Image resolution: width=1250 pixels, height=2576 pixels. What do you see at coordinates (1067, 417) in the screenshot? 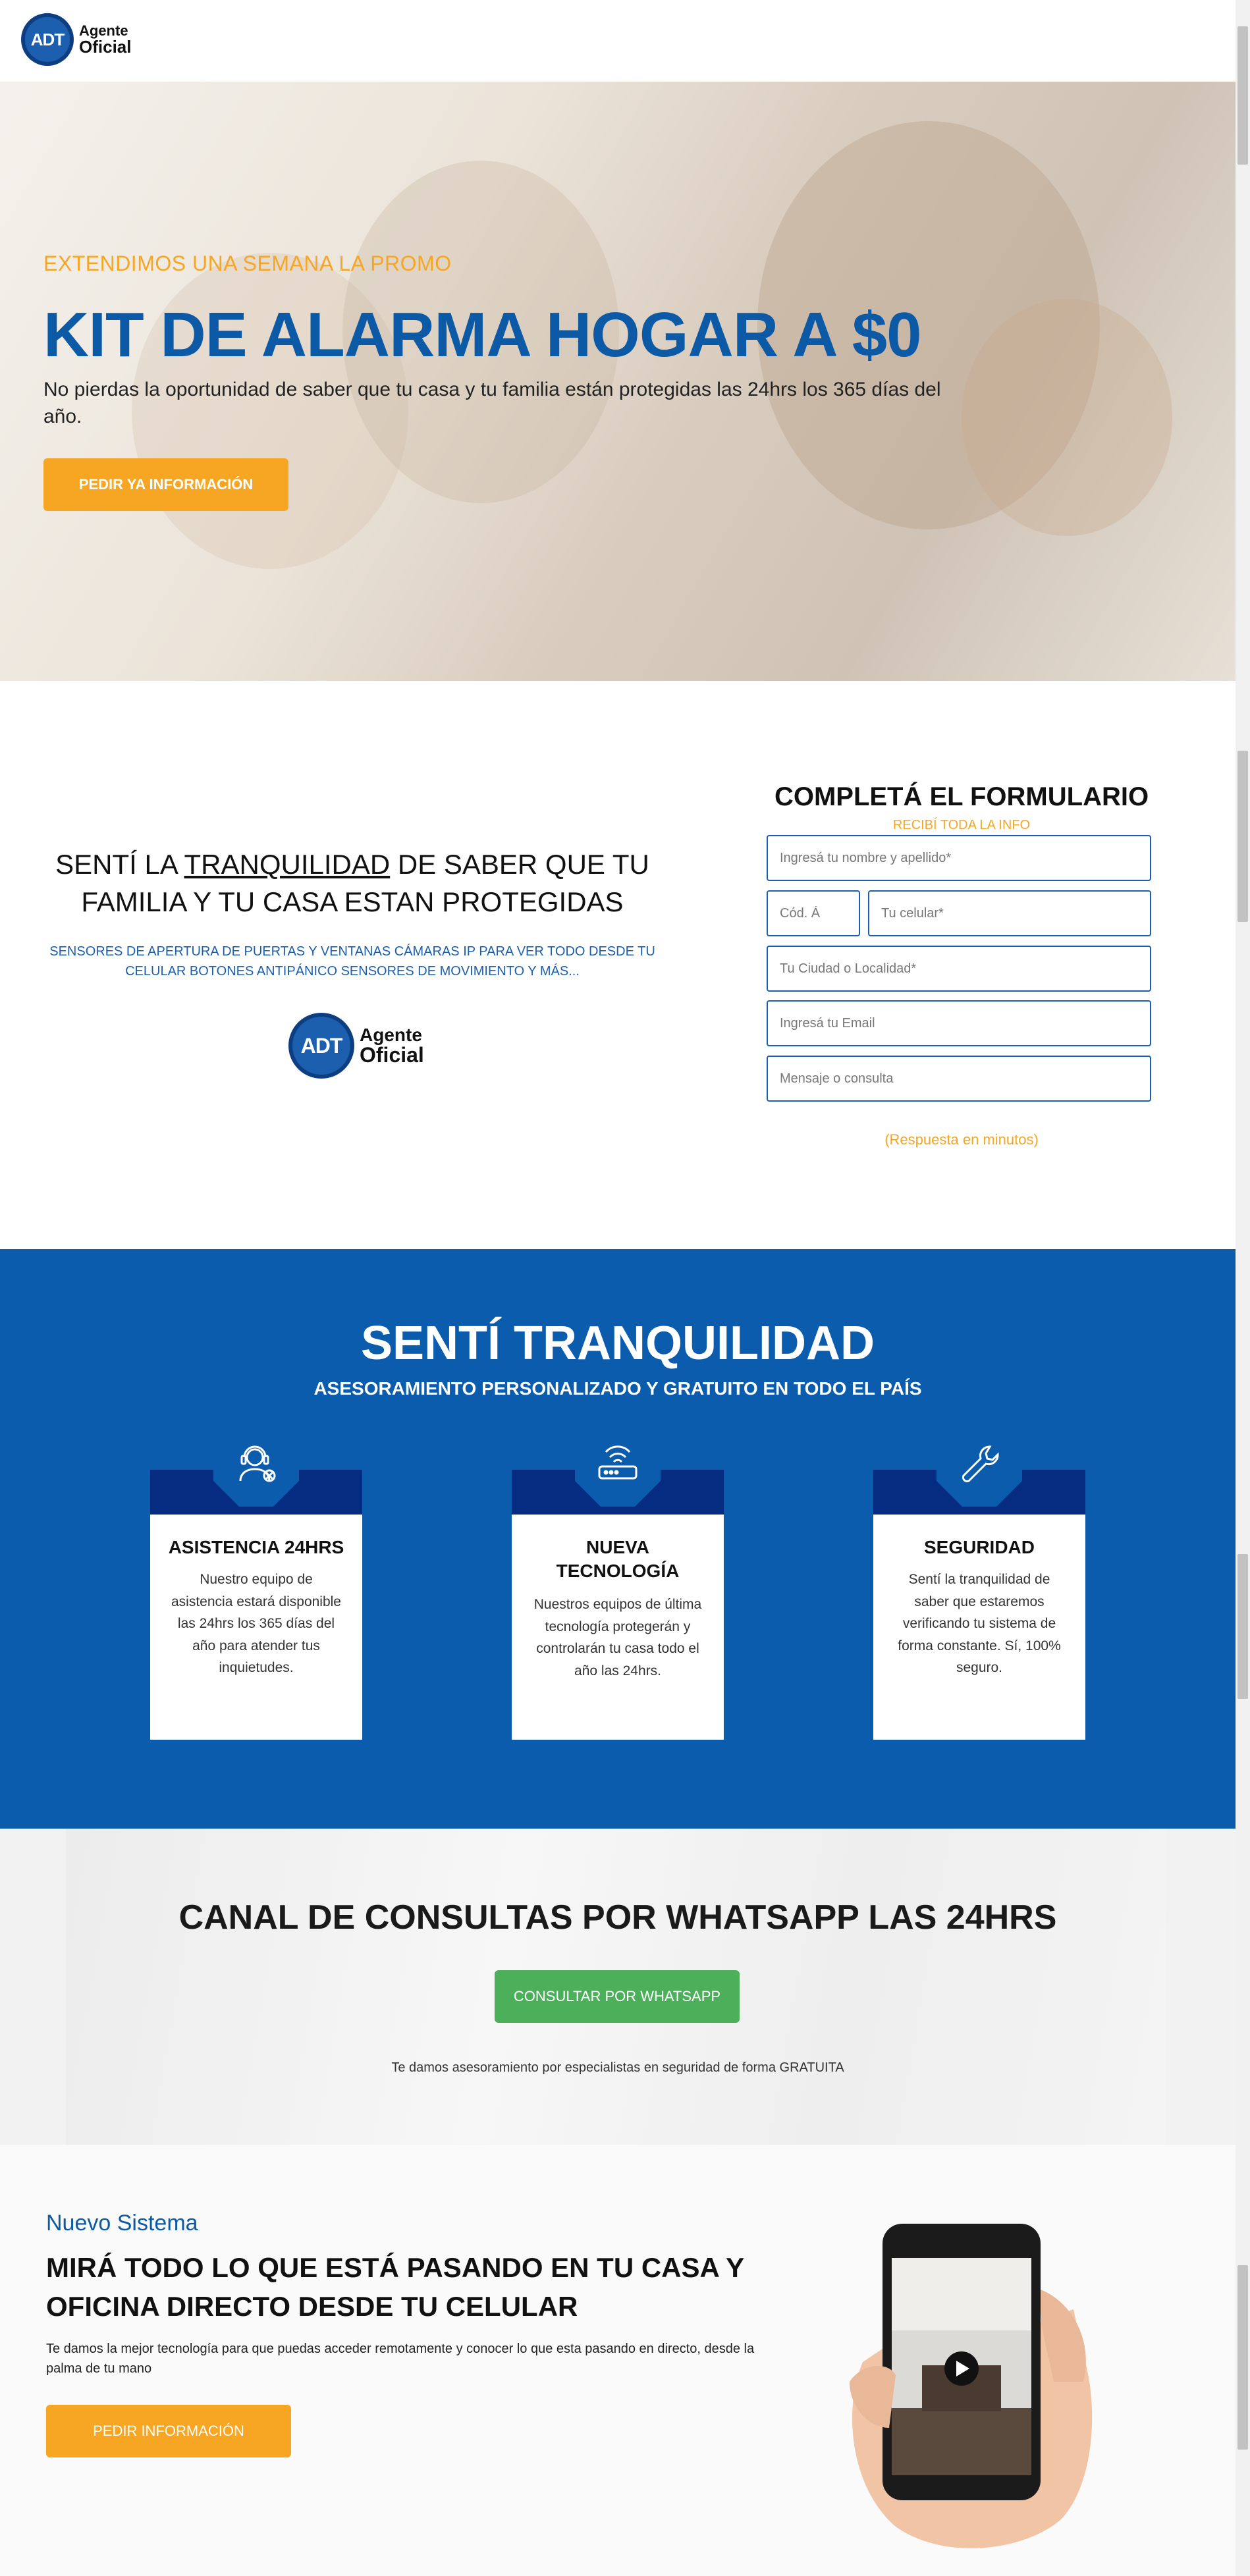
I see `hero-photo-shape` at bounding box center [1067, 417].